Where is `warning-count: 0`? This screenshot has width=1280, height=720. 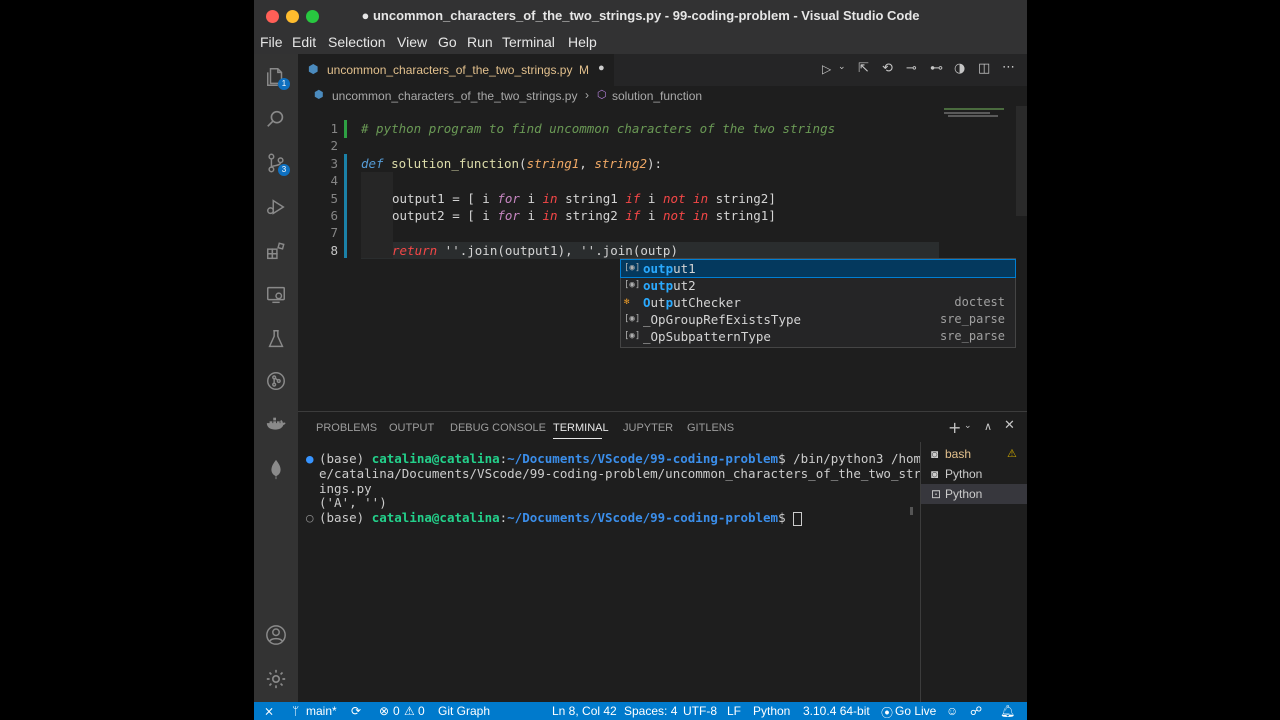 warning-count: 0 is located at coordinates (421, 711).